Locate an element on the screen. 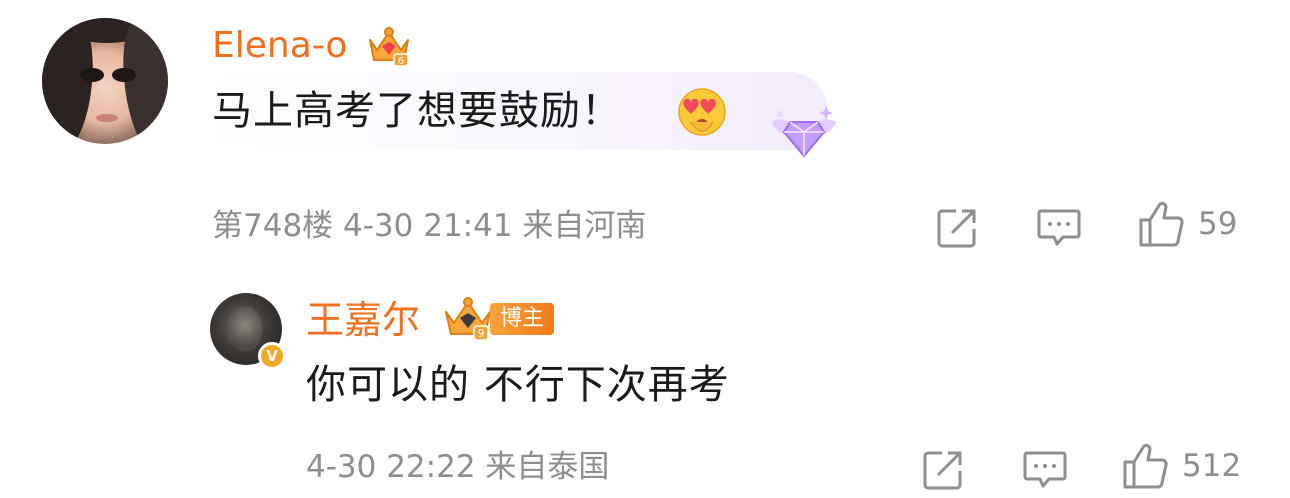 This screenshot has height=498, width=1290. reply-text: 你可以的 不行下次再考 is located at coordinates (518, 385).